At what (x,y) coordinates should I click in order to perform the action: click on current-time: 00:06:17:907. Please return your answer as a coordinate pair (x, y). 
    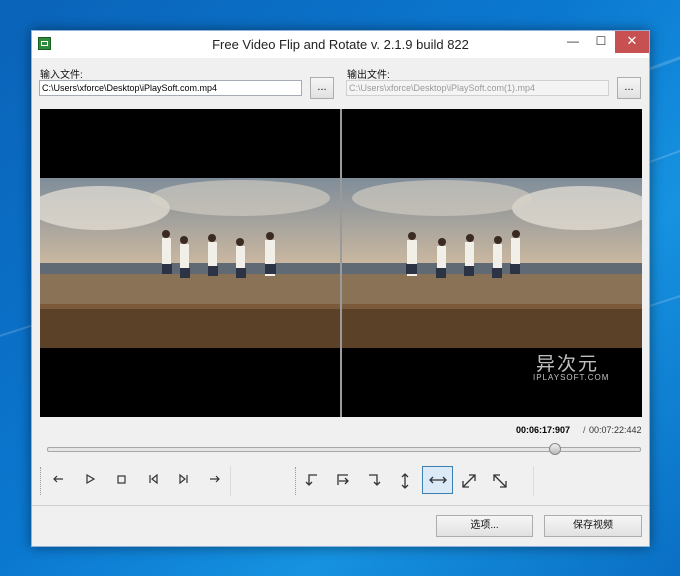
    Looking at the image, I should click on (543, 430).